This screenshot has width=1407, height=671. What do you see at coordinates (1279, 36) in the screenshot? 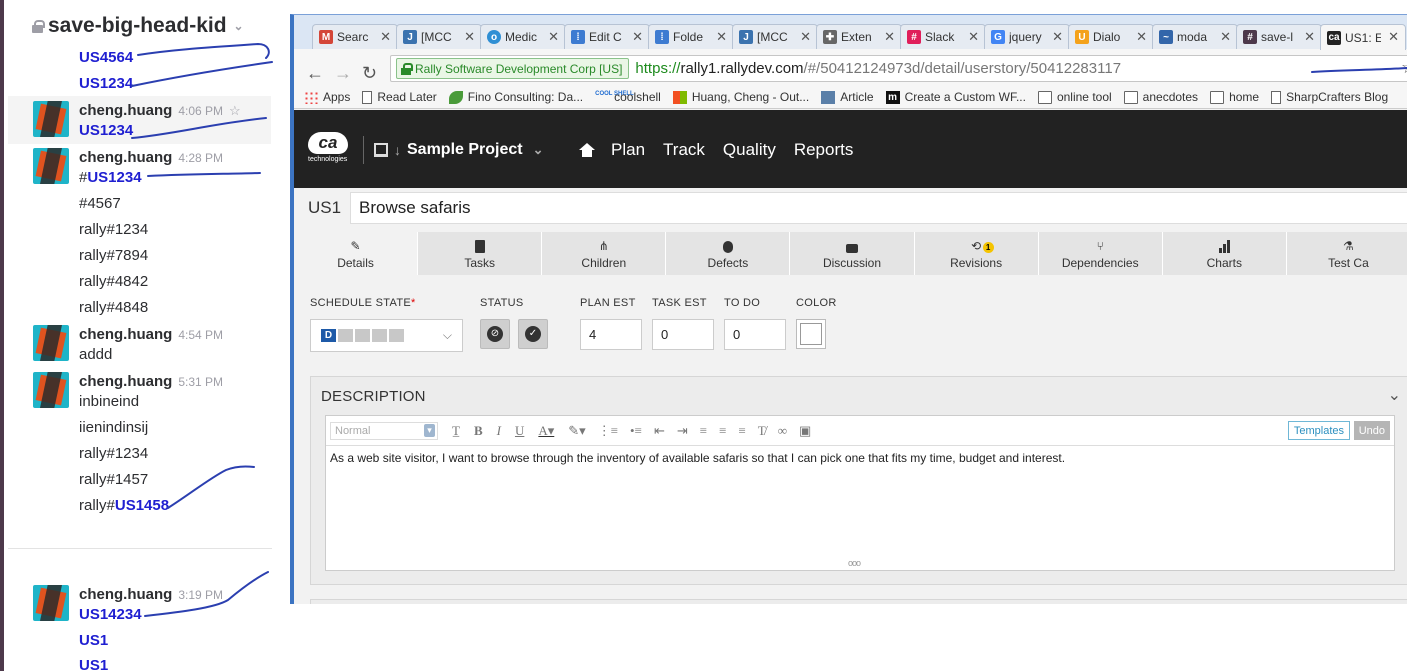
I see `browser-tab: # save-l ✕` at bounding box center [1279, 36].